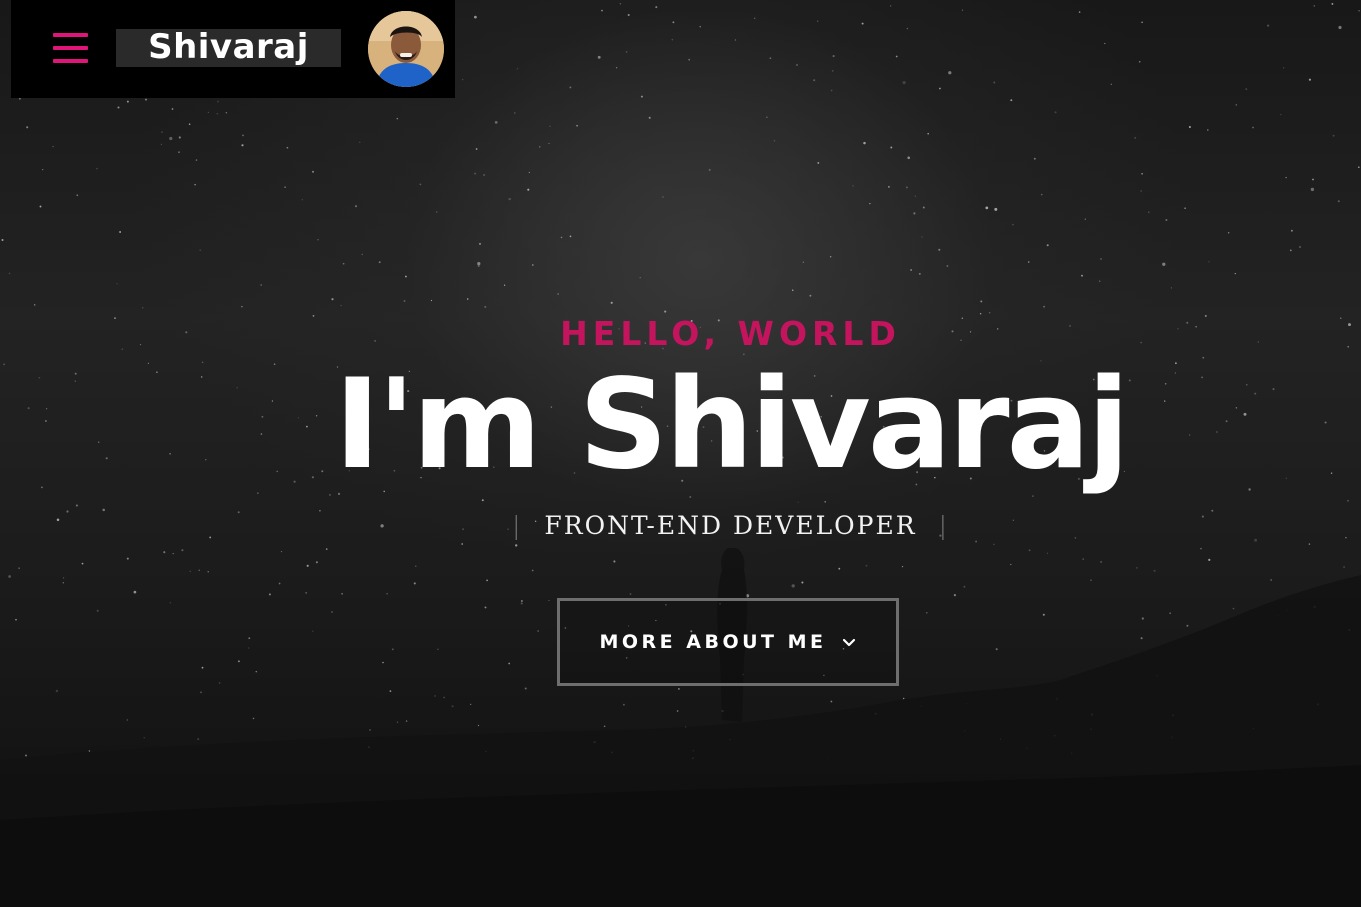 This screenshot has height=907, width=1361. I want to click on cta-label: MORE ABOUT ME, so click(713, 642).